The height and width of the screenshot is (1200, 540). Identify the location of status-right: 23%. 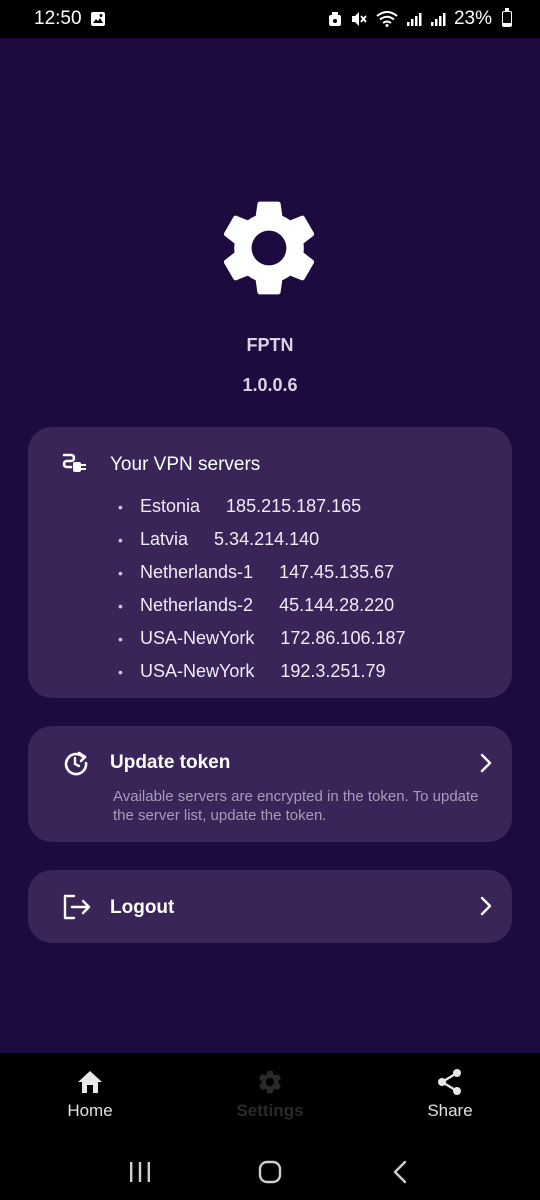
(420, 19).